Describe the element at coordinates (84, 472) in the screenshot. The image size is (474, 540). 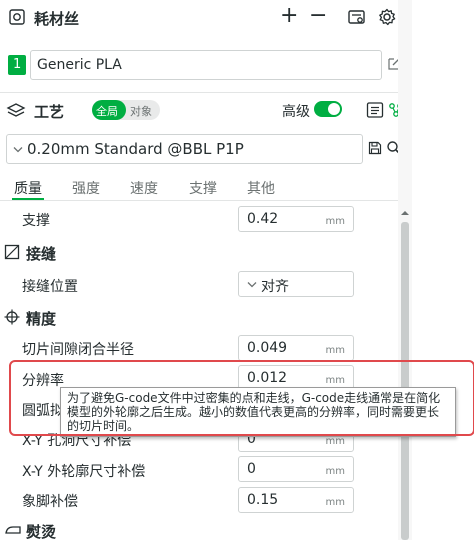
I see `xy-contour-compensation-label: X-Y 外轮廓尺寸补偿` at that location.